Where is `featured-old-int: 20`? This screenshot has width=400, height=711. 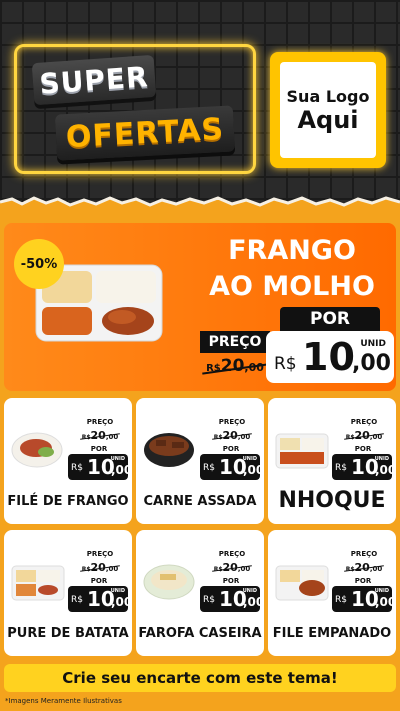
featured-old-int: 20 is located at coordinates (232, 366).